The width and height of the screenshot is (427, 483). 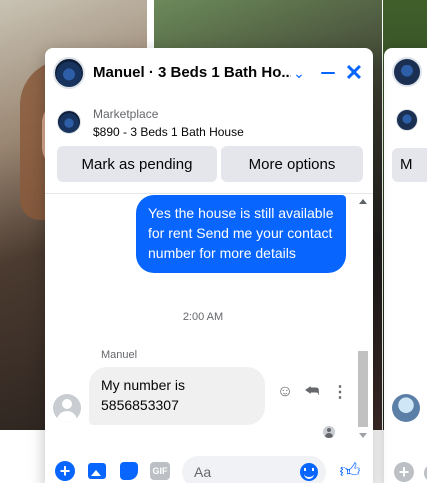 What do you see at coordinates (126, 114) in the screenshot?
I see `listing-label: Marketplace` at bounding box center [126, 114].